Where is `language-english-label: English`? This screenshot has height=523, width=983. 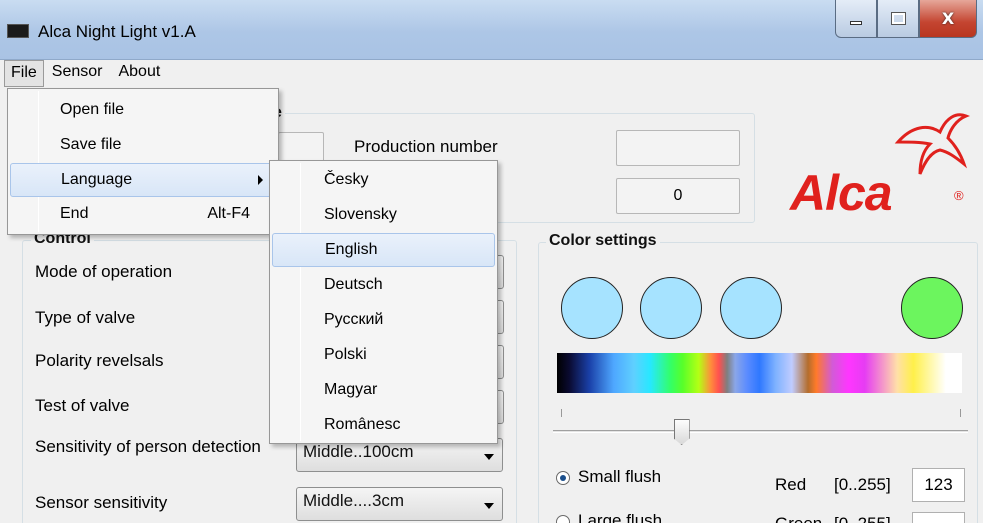
language-english-label: English is located at coordinates (351, 249).